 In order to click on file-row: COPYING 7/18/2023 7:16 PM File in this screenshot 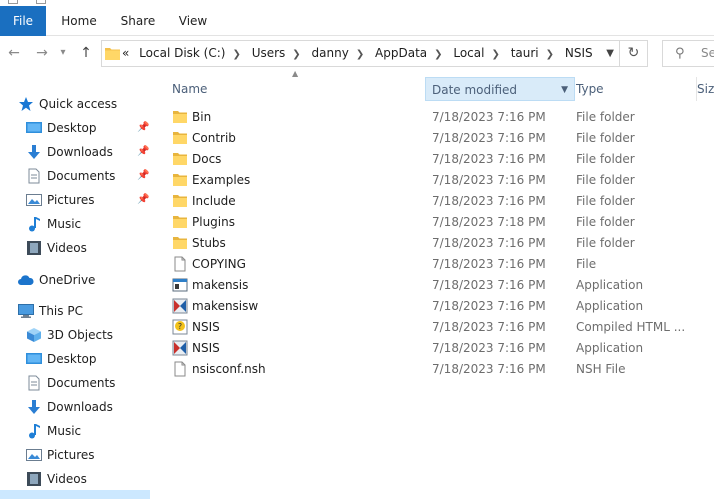, I will do `click(432, 264)`.